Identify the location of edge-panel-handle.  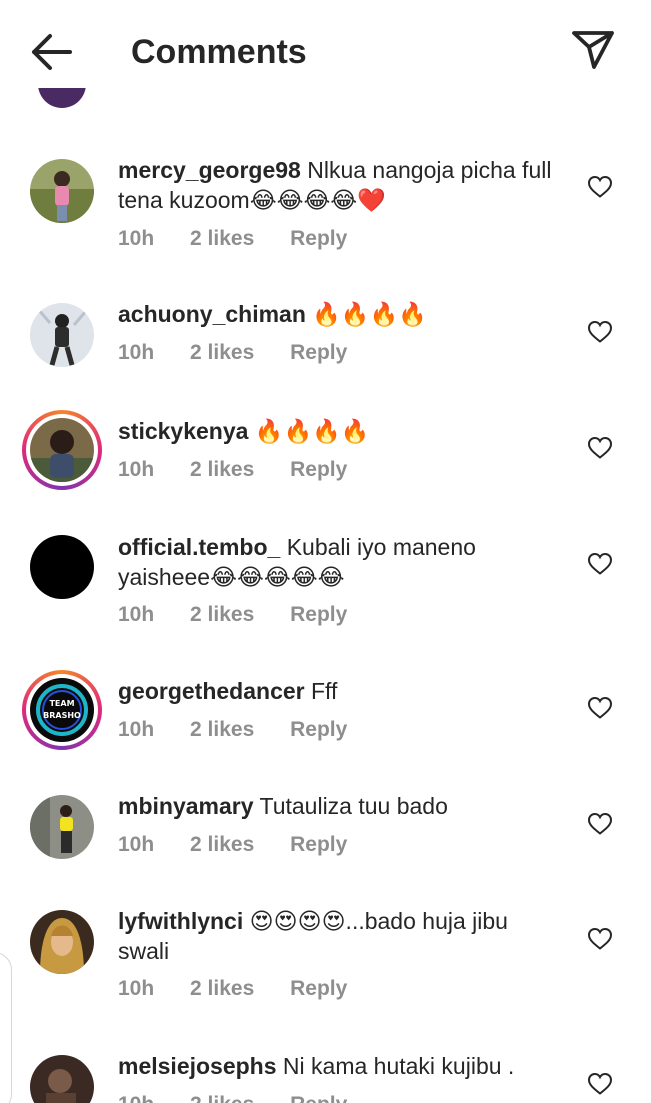
(6, 1027).